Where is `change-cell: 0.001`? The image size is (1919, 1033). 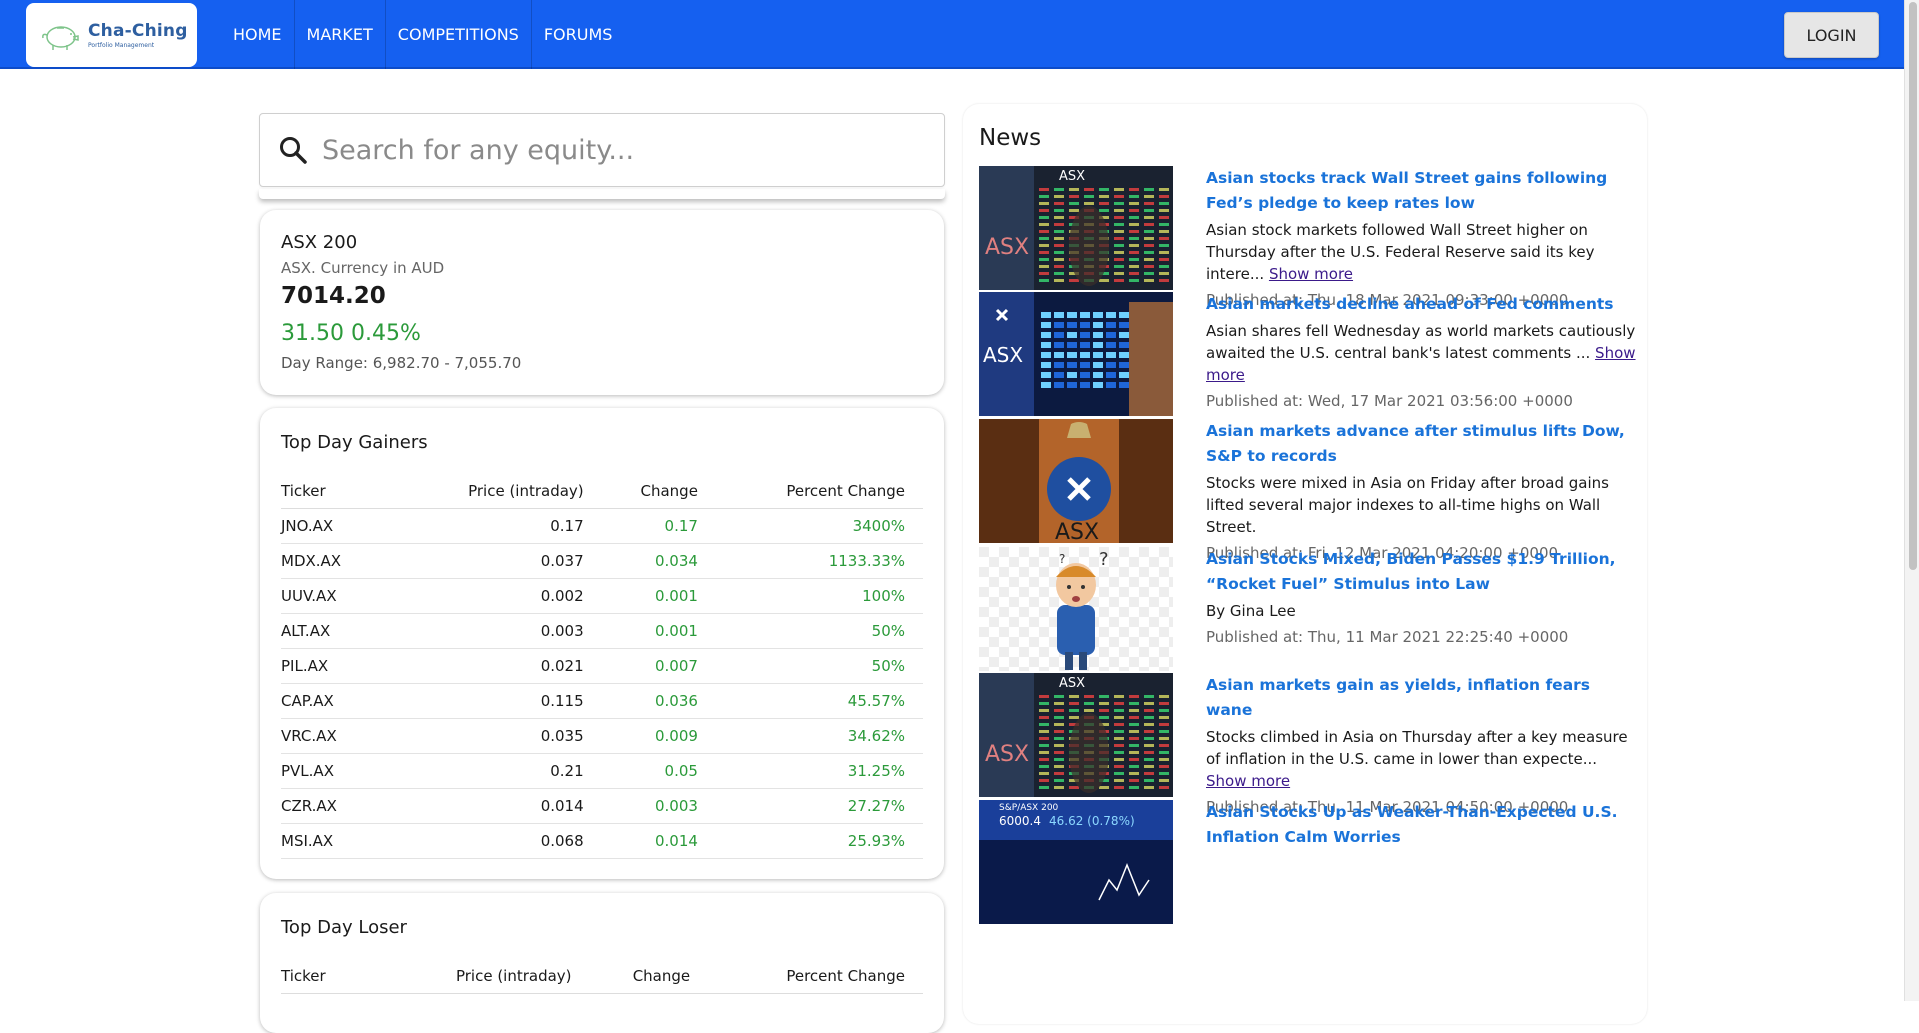
change-cell: 0.001 is located at coordinates (658, 596).